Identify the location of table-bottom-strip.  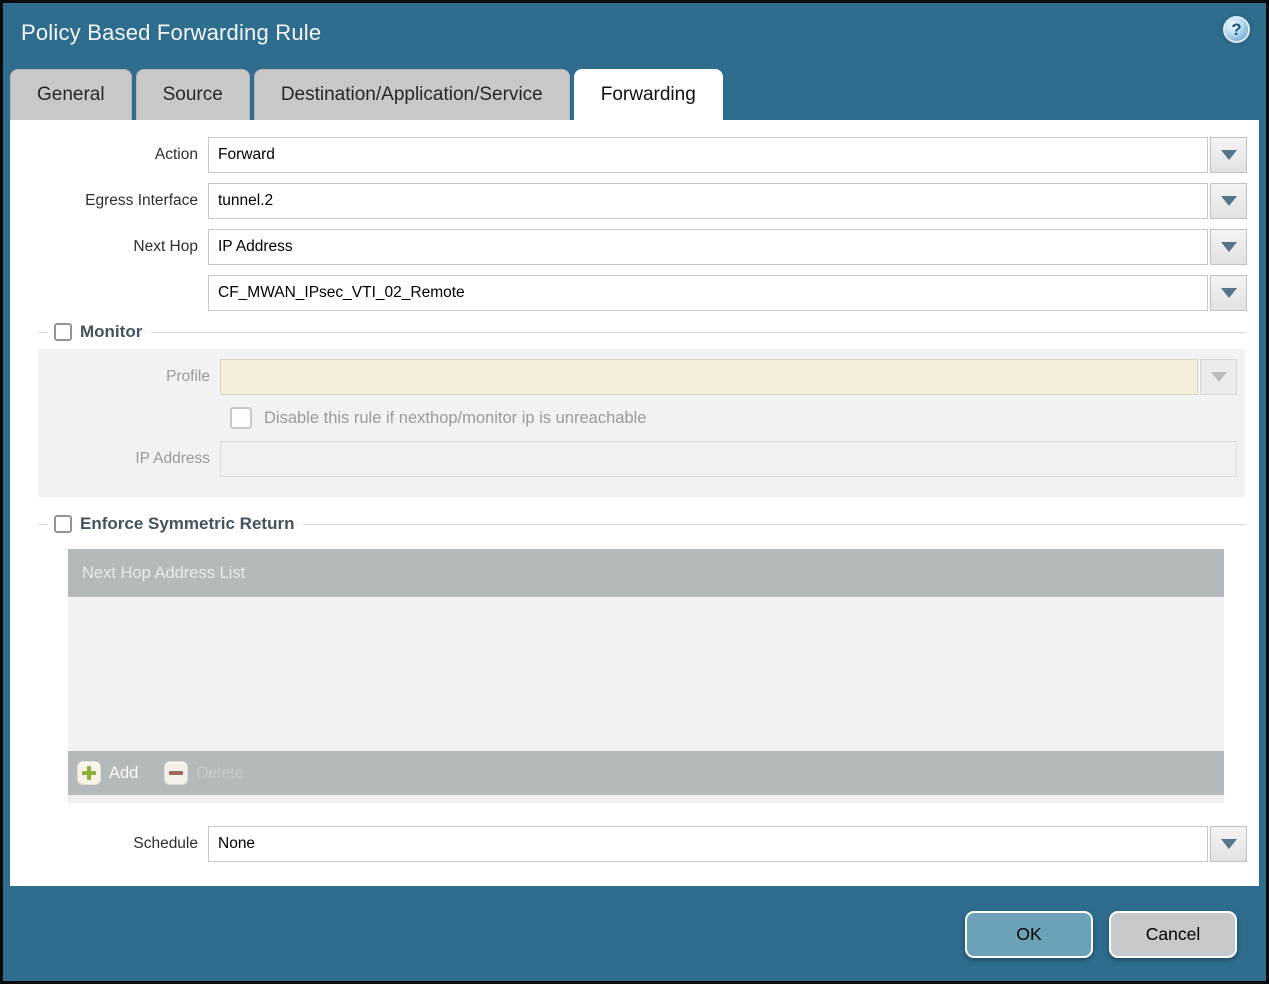
(646, 799).